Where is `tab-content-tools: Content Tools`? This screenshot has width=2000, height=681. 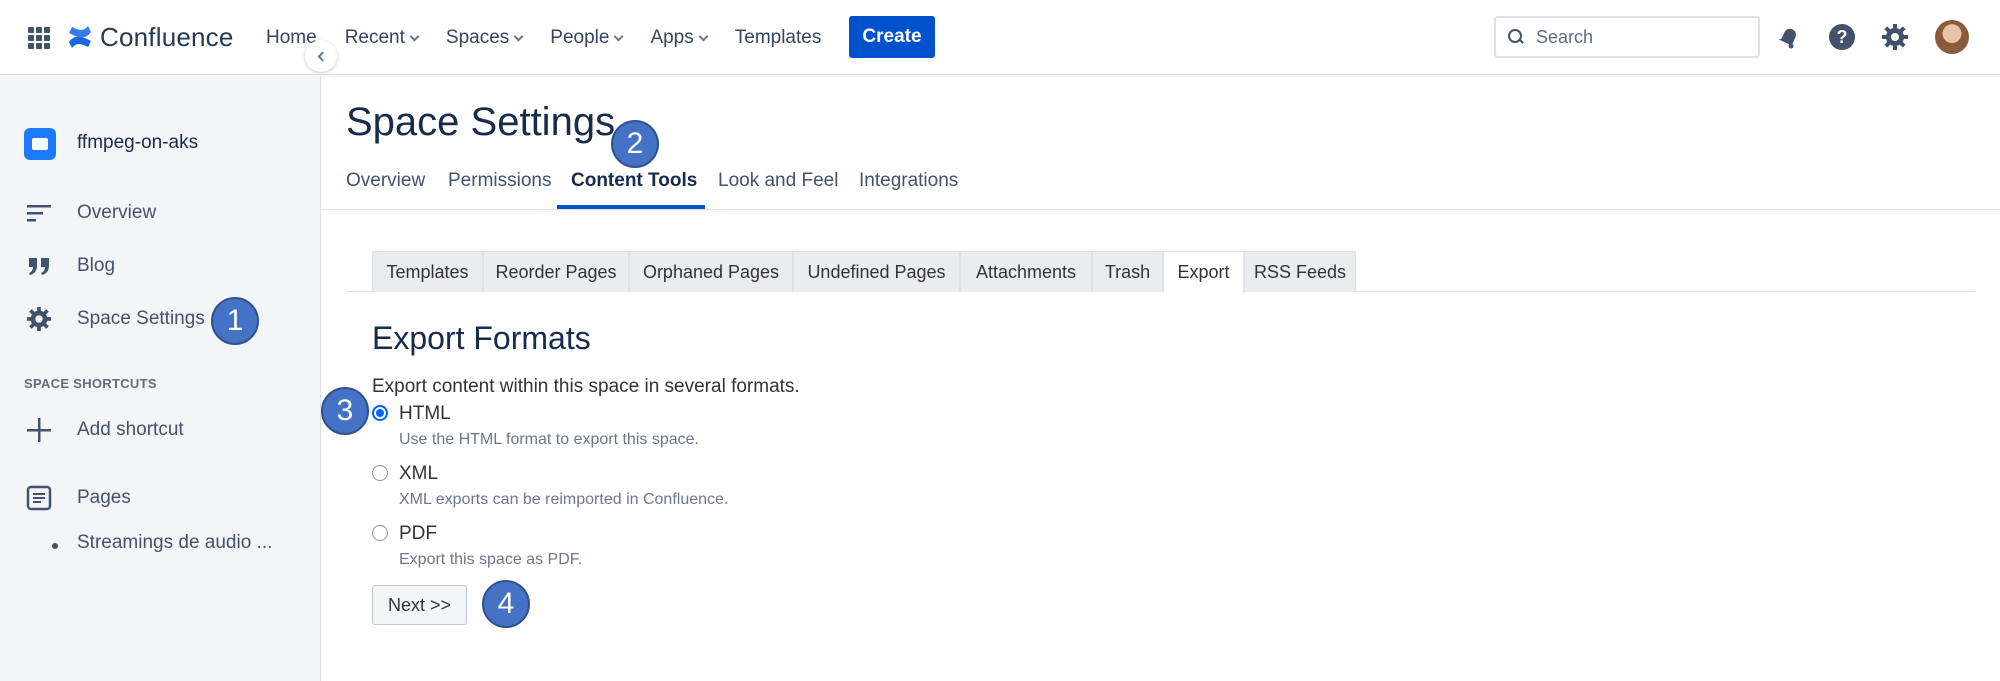
tab-content-tools: Content Tools is located at coordinates (634, 181).